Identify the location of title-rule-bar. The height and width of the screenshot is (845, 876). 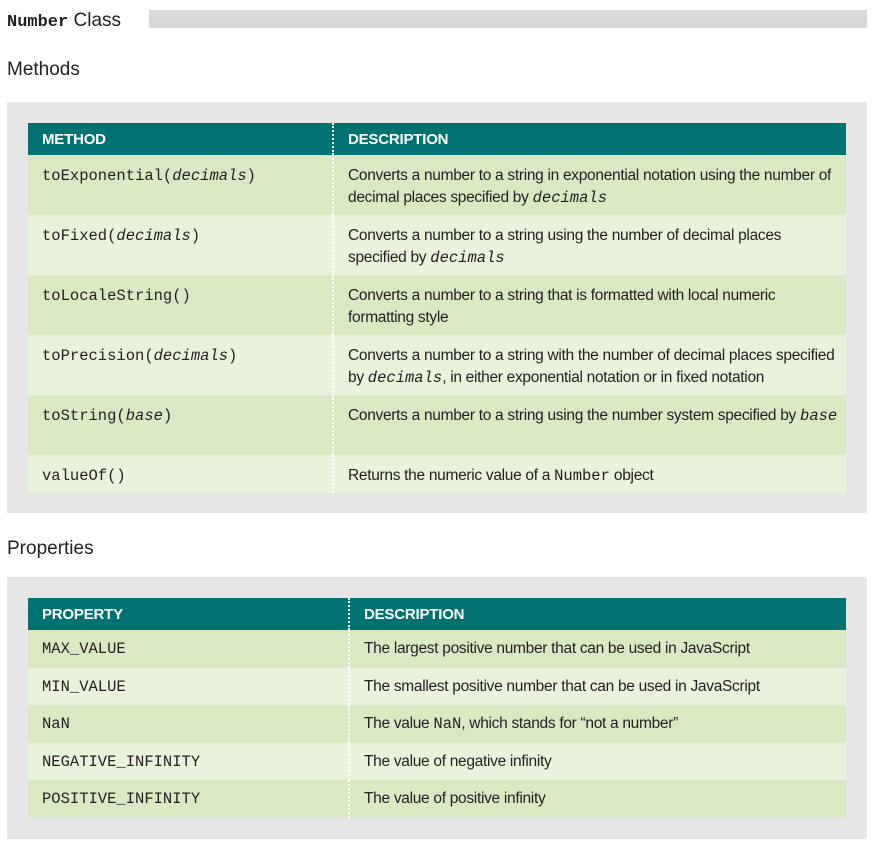
(508, 19).